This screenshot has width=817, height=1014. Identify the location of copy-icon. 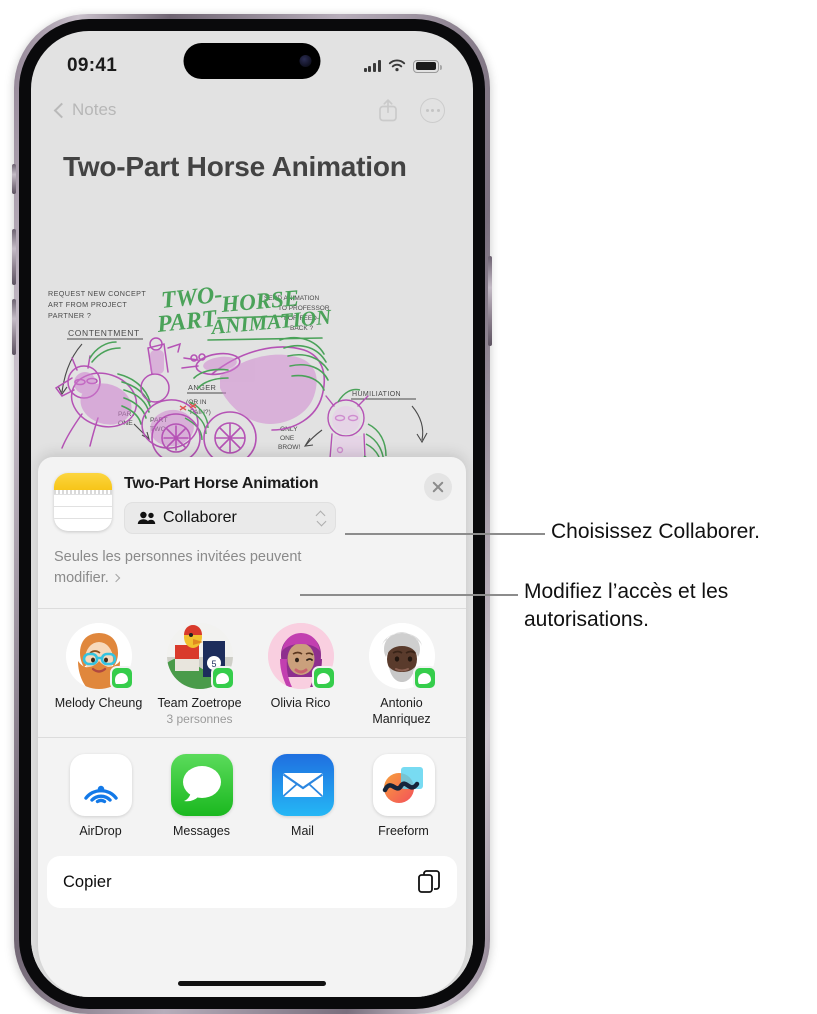
(429, 882).